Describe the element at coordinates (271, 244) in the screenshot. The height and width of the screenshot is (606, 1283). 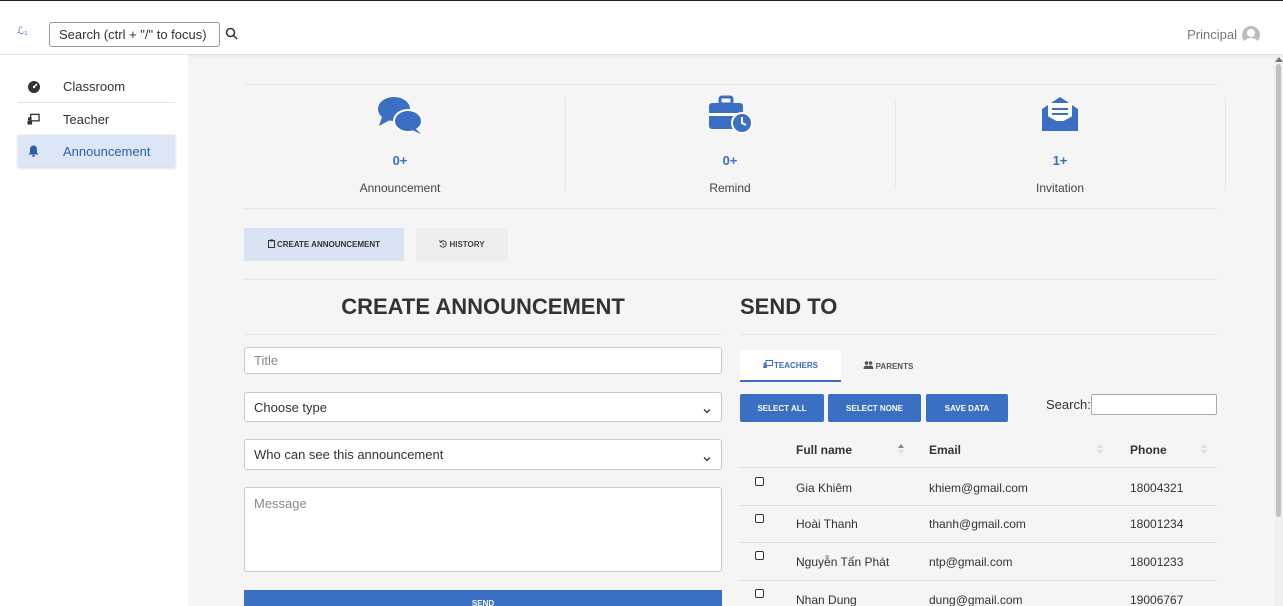
I see `clipboard-icon` at that location.